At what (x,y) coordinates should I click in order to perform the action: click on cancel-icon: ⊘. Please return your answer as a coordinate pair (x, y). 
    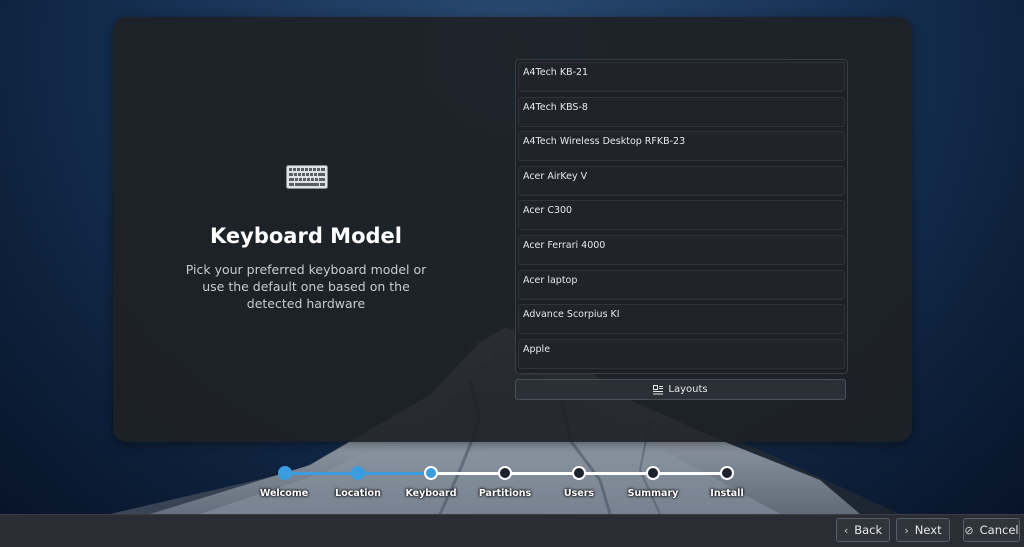
    Looking at the image, I should click on (969, 530).